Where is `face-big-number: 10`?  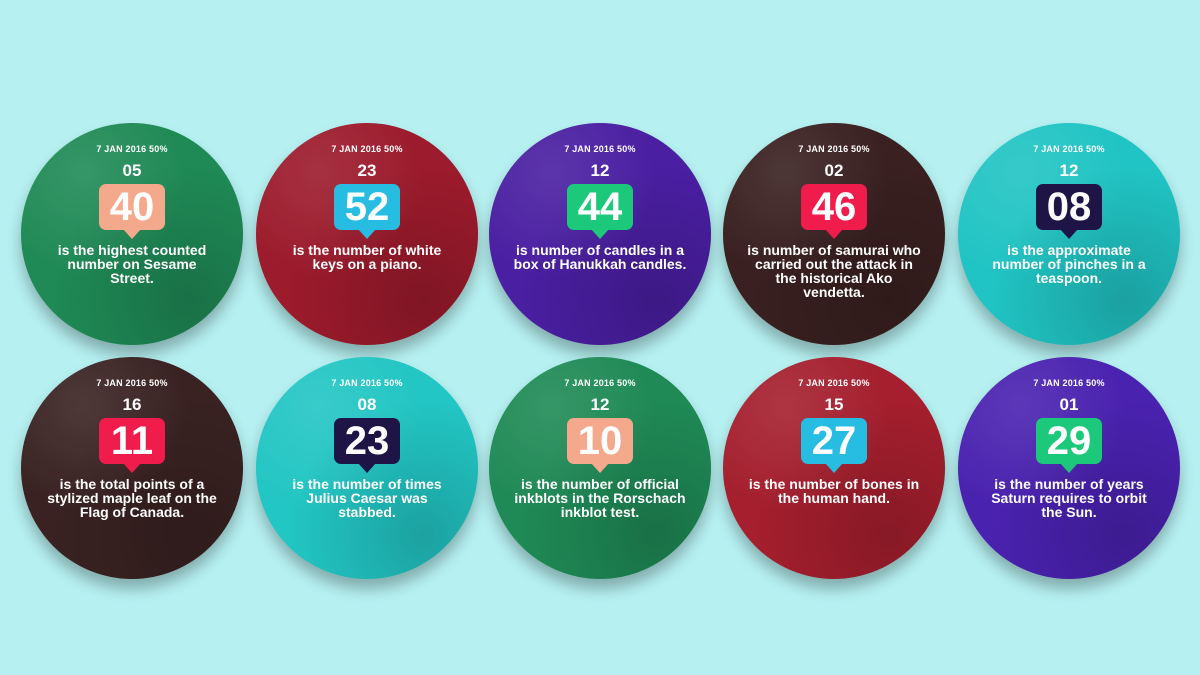 face-big-number: 10 is located at coordinates (600, 441).